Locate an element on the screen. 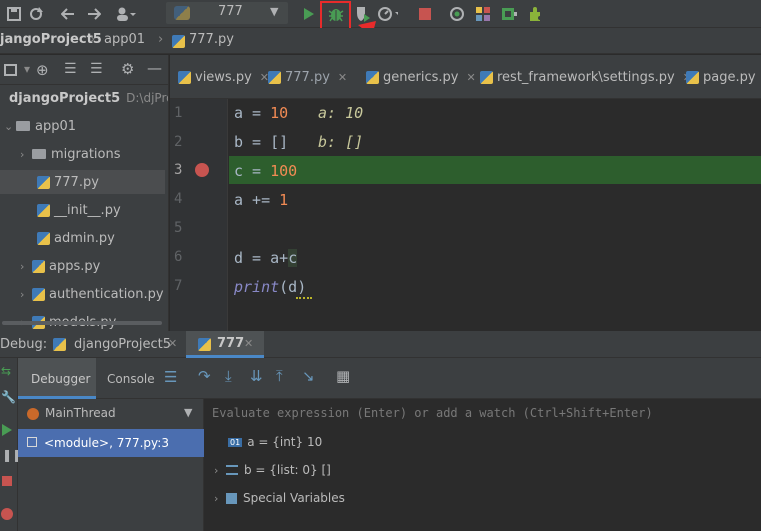  debugger-toolbar: Debugger Console ☰ ↷ ⤓ ⇊ ⤒ ↘ ▦ is located at coordinates (389, 378).